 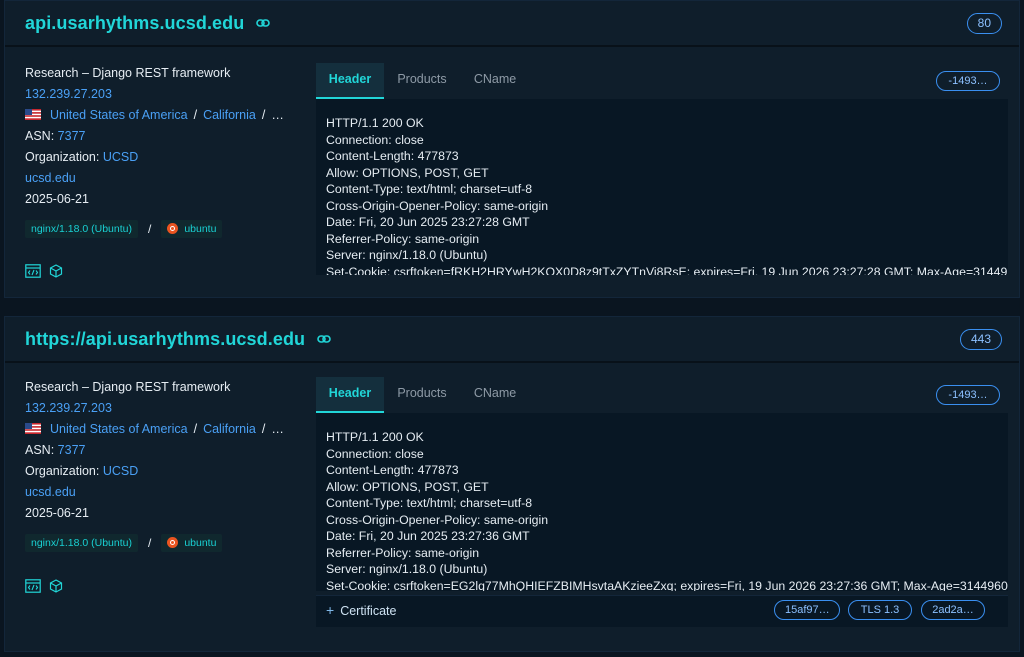 I want to click on card-header: api.usarhythms.ucsd.edu 80, so click(x=512, y=24).